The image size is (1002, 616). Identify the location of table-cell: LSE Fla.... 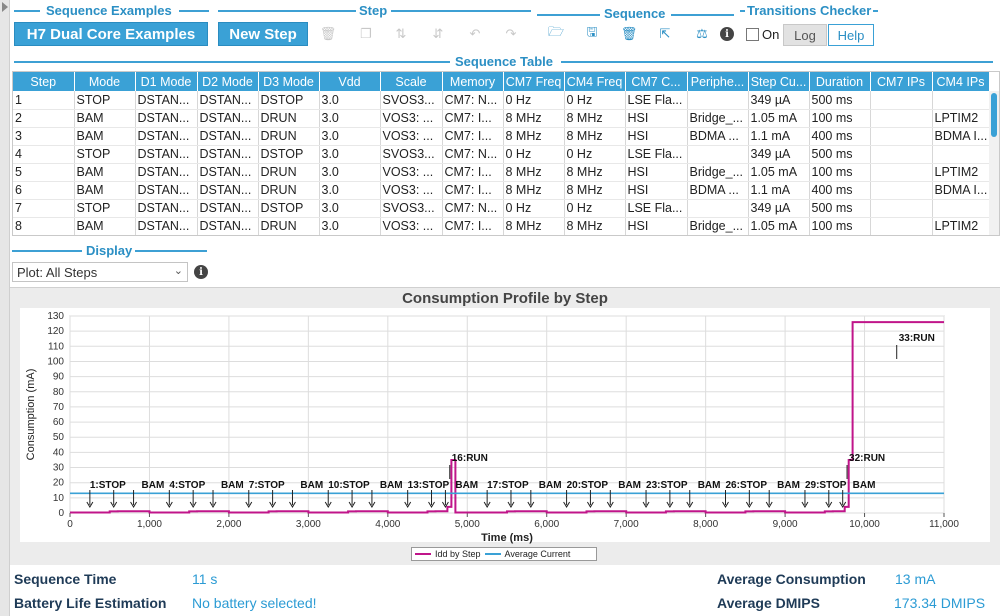
(656, 100).